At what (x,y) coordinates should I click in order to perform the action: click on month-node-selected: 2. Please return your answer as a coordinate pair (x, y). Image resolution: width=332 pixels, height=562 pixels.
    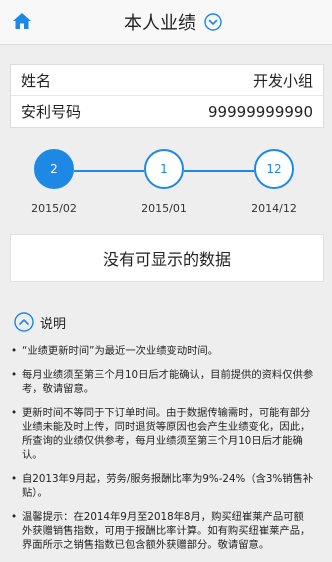
    Looking at the image, I should click on (54, 169).